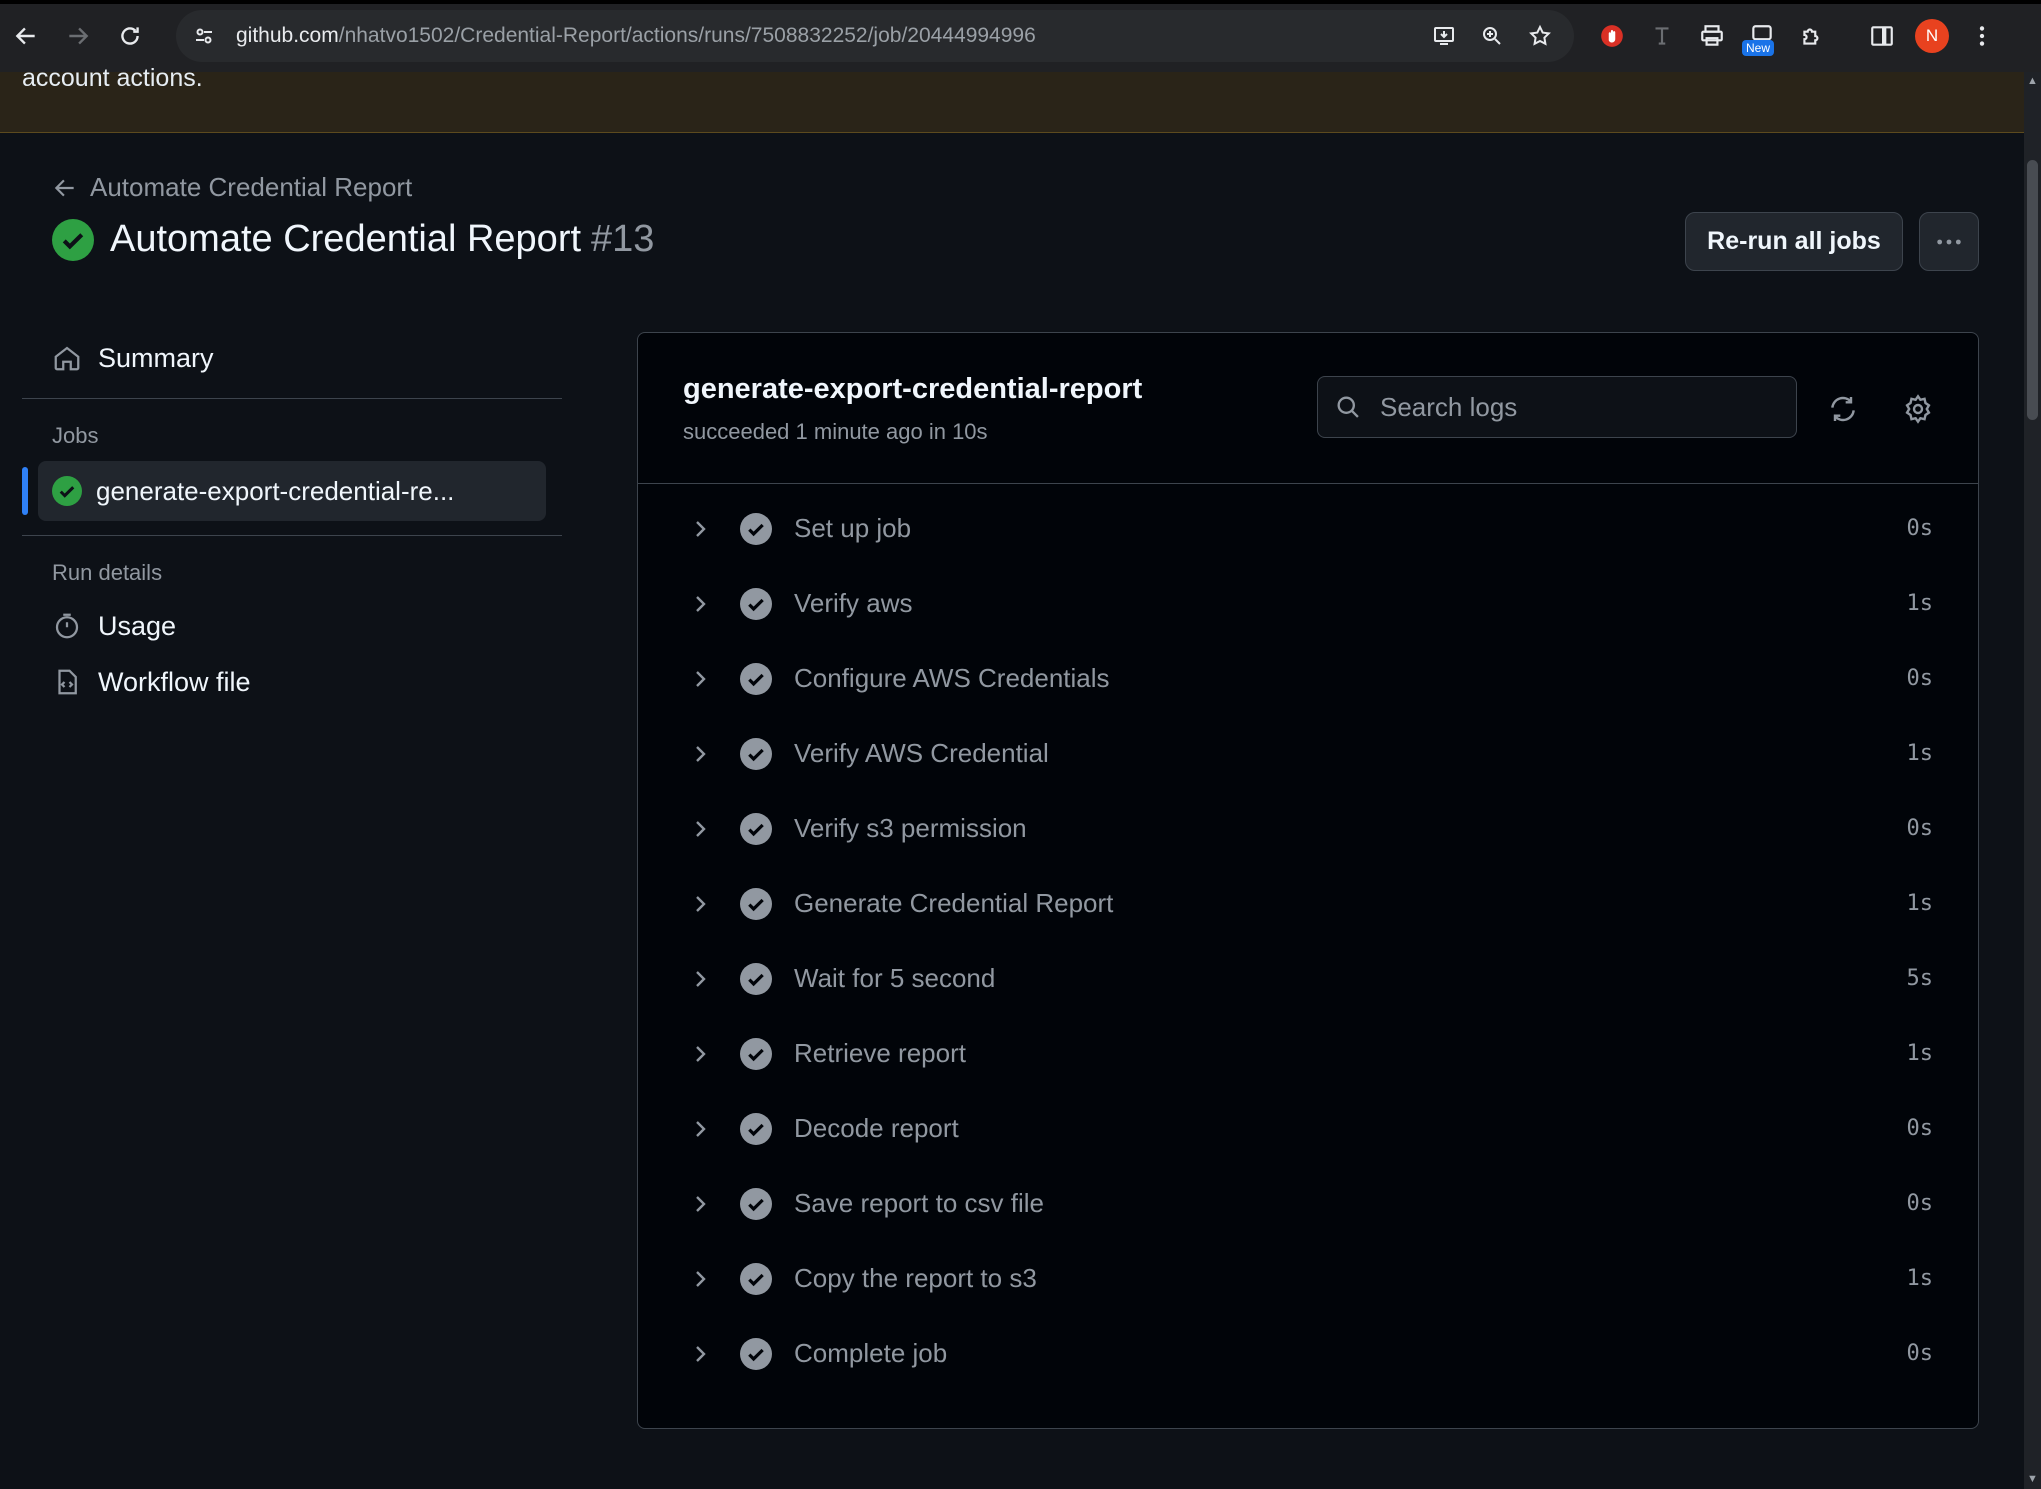 This screenshot has width=2041, height=1489. Describe the element at coordinates (1612, 36) in the screenshot. I see `stop-extension-icon` at that location.